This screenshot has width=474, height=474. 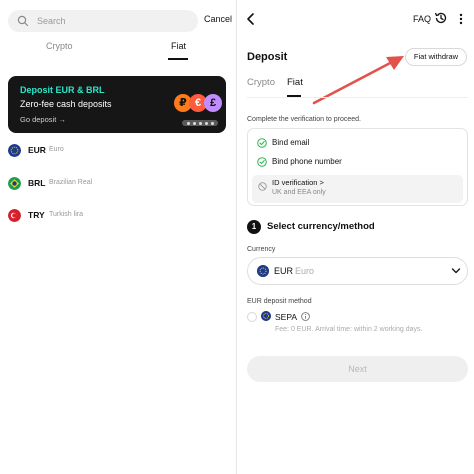 What do you see at coordinates (66, 104) in the screenshot?
I see `promo-subtitle: Zero-fee cash deposits` at bounding box center [66, 104].